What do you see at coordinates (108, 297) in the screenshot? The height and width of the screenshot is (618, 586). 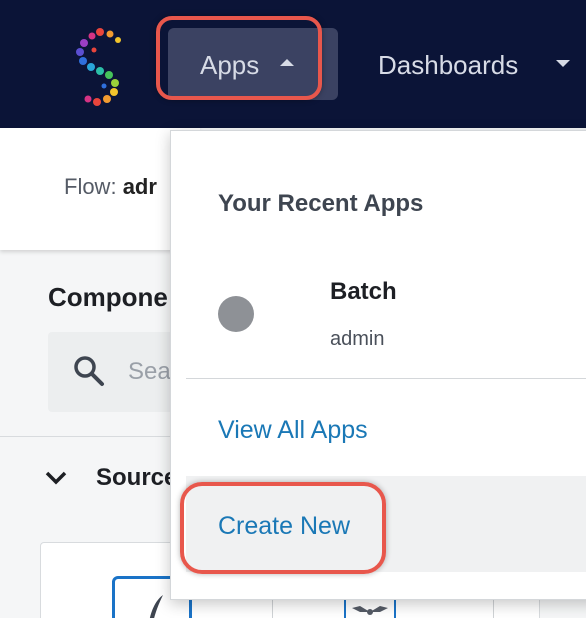 I see `components-title: Compone` at bounding box center [108, 297].